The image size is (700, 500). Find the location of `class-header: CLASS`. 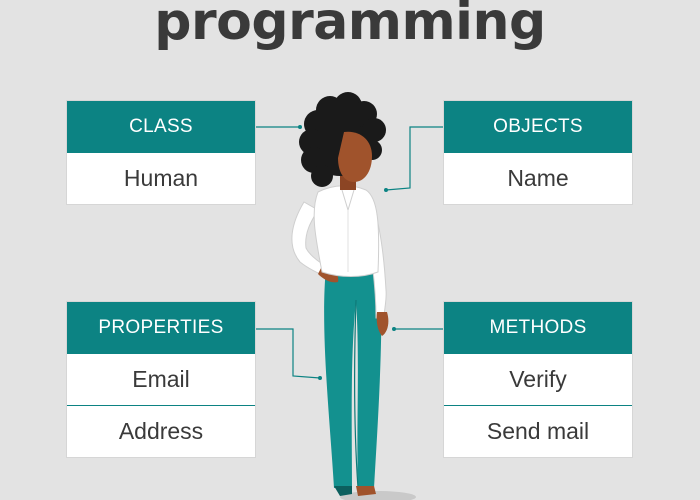

class-header: CLASS is located at coordinates (161, 127).